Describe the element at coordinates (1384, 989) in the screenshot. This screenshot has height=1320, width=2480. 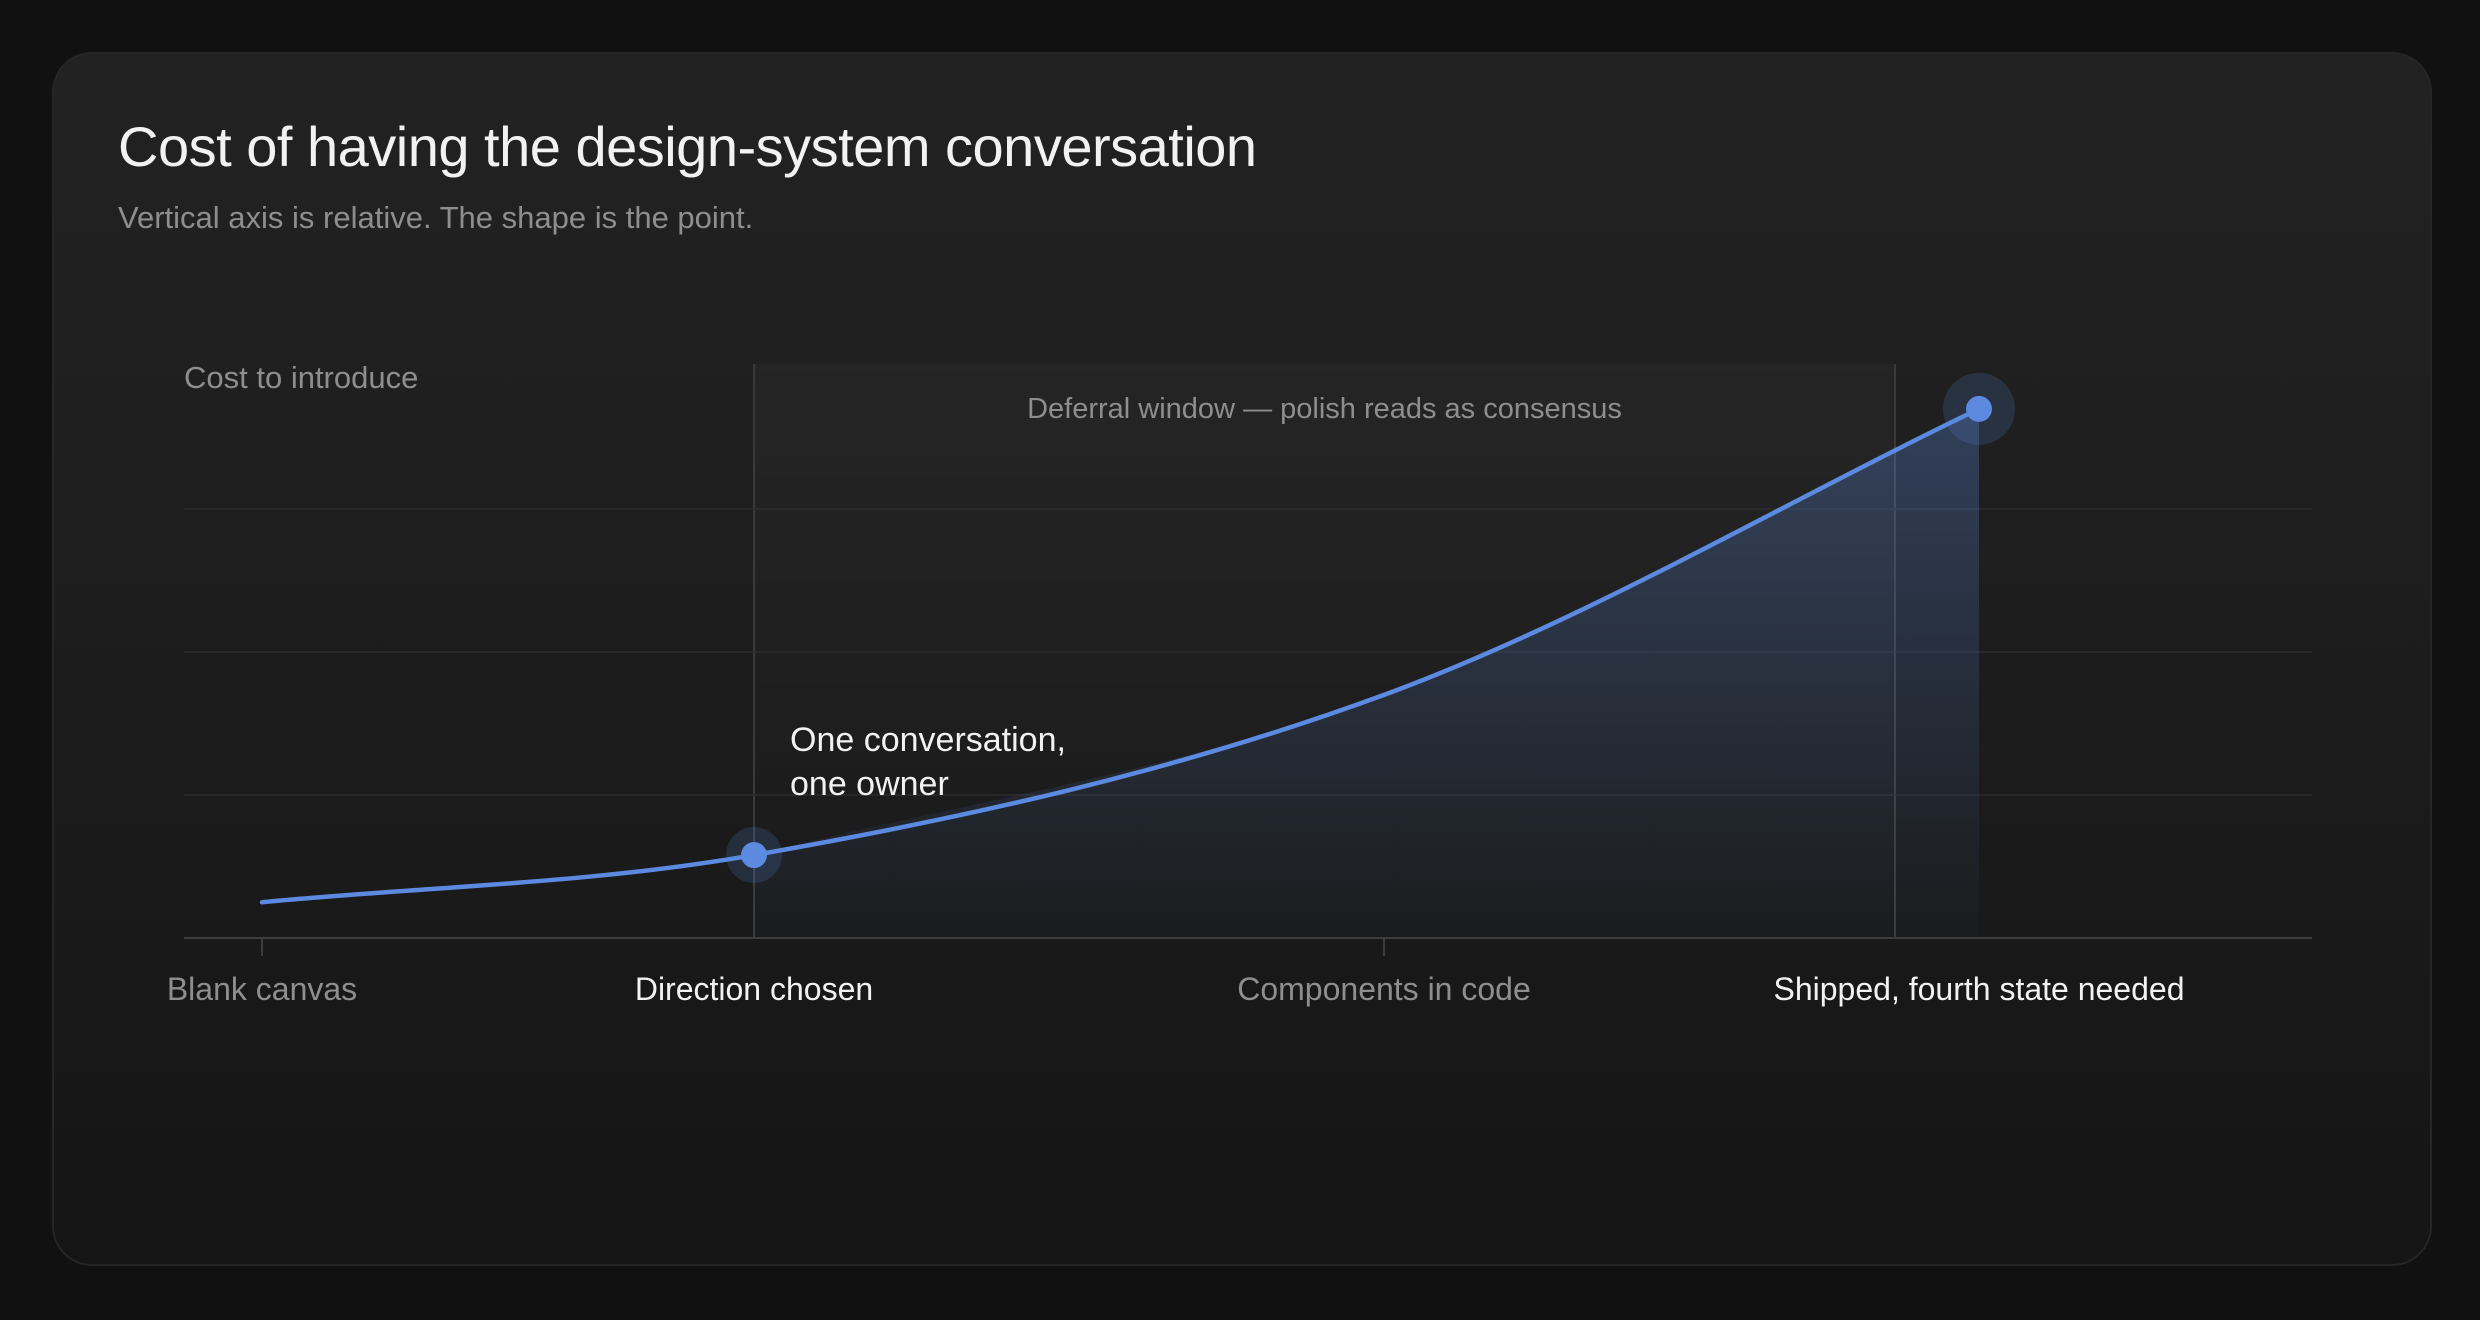
I see `x-tick-label-3: Components in code` at that location.